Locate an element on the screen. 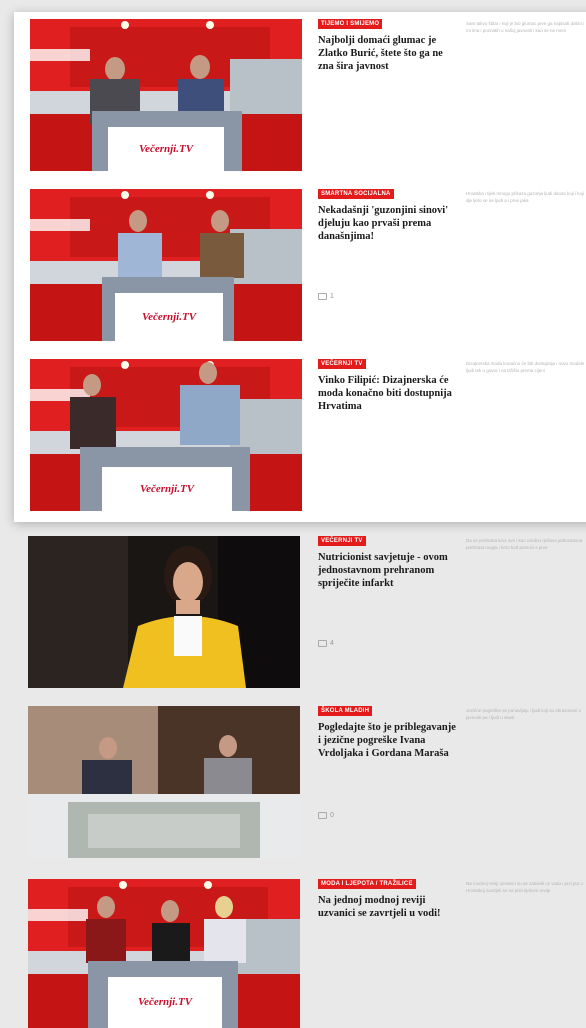 This screenshot has height=1028, width=586. category-tag: SMARTNA SOCIJALNA is located at coordinates (356, 194).